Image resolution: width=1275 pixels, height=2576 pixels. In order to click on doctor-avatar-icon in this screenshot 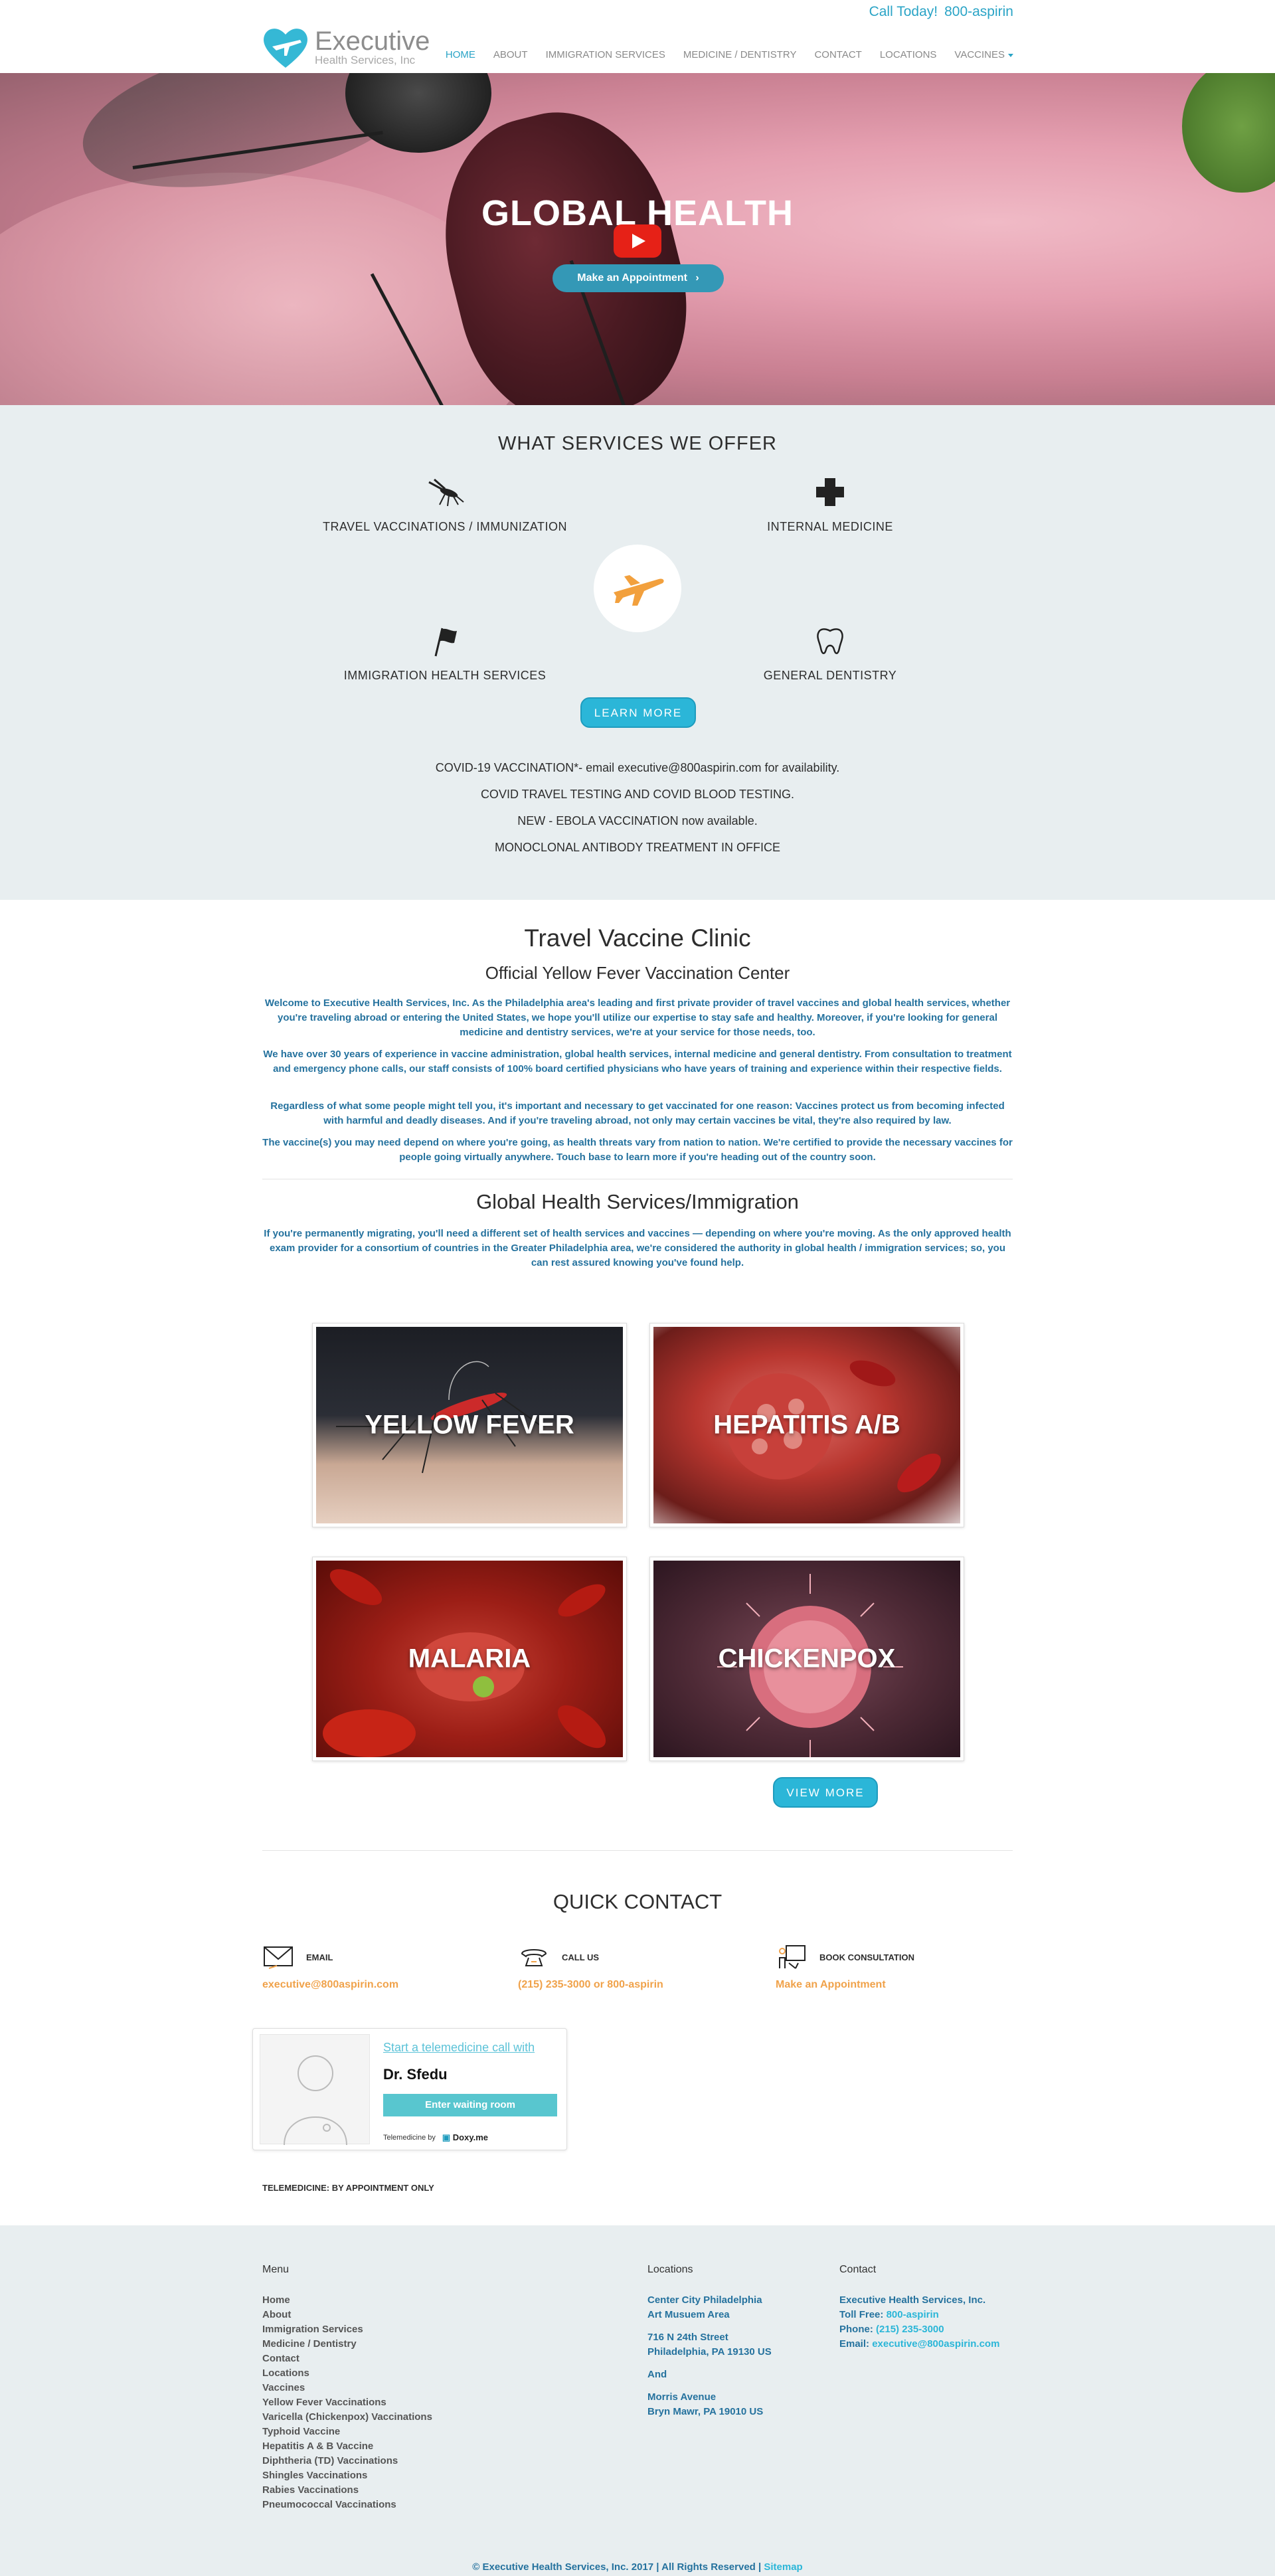, I will do `click(315, 2100)`.